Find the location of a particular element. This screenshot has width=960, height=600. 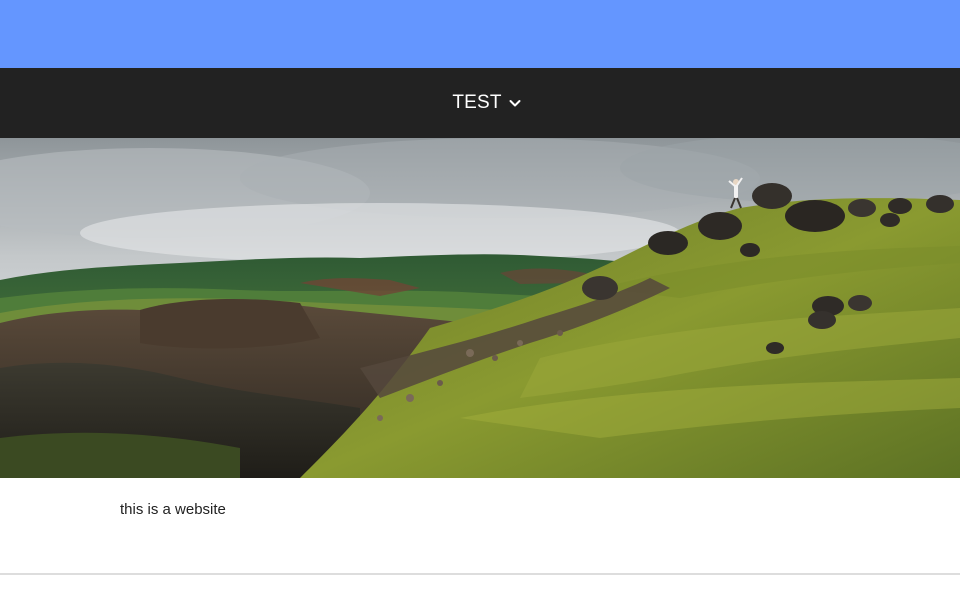

chevron-down-icon is located at coordinates (515, 103).